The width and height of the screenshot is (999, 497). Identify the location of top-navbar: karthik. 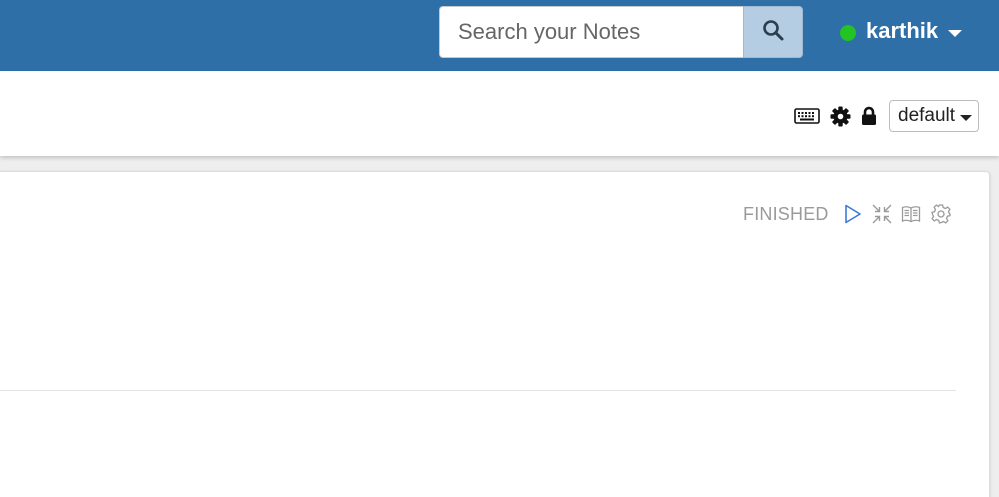
(499, 35).